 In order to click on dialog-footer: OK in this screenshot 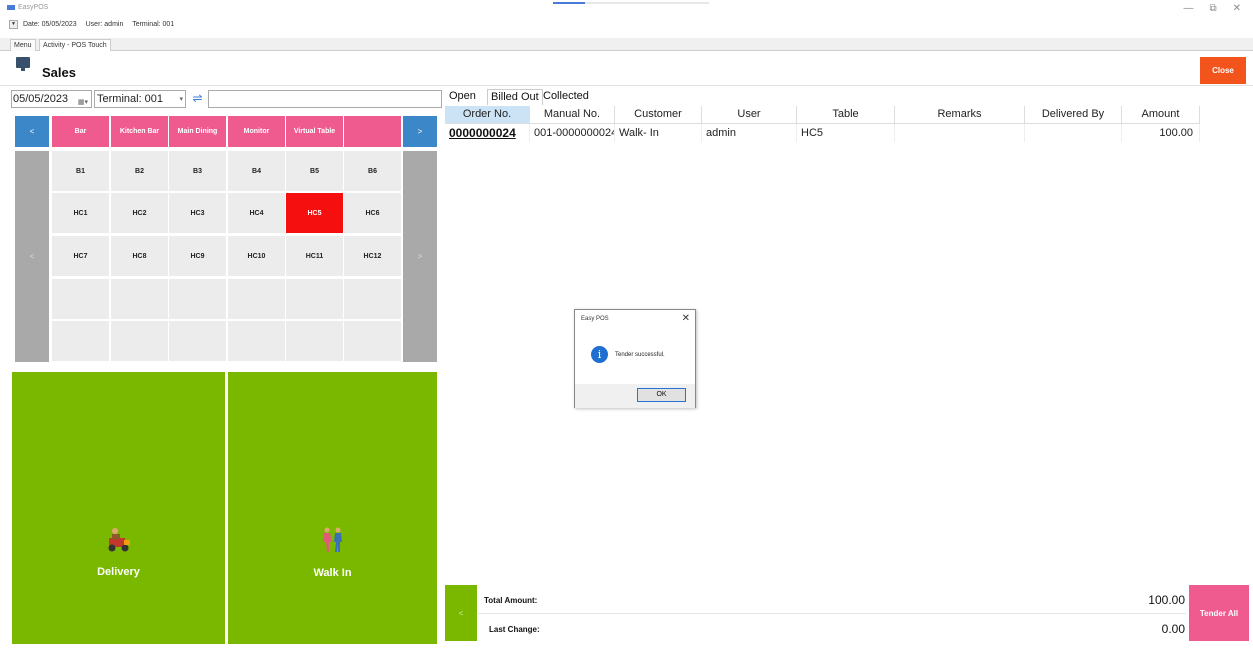, I will do `click(635, 396)`.